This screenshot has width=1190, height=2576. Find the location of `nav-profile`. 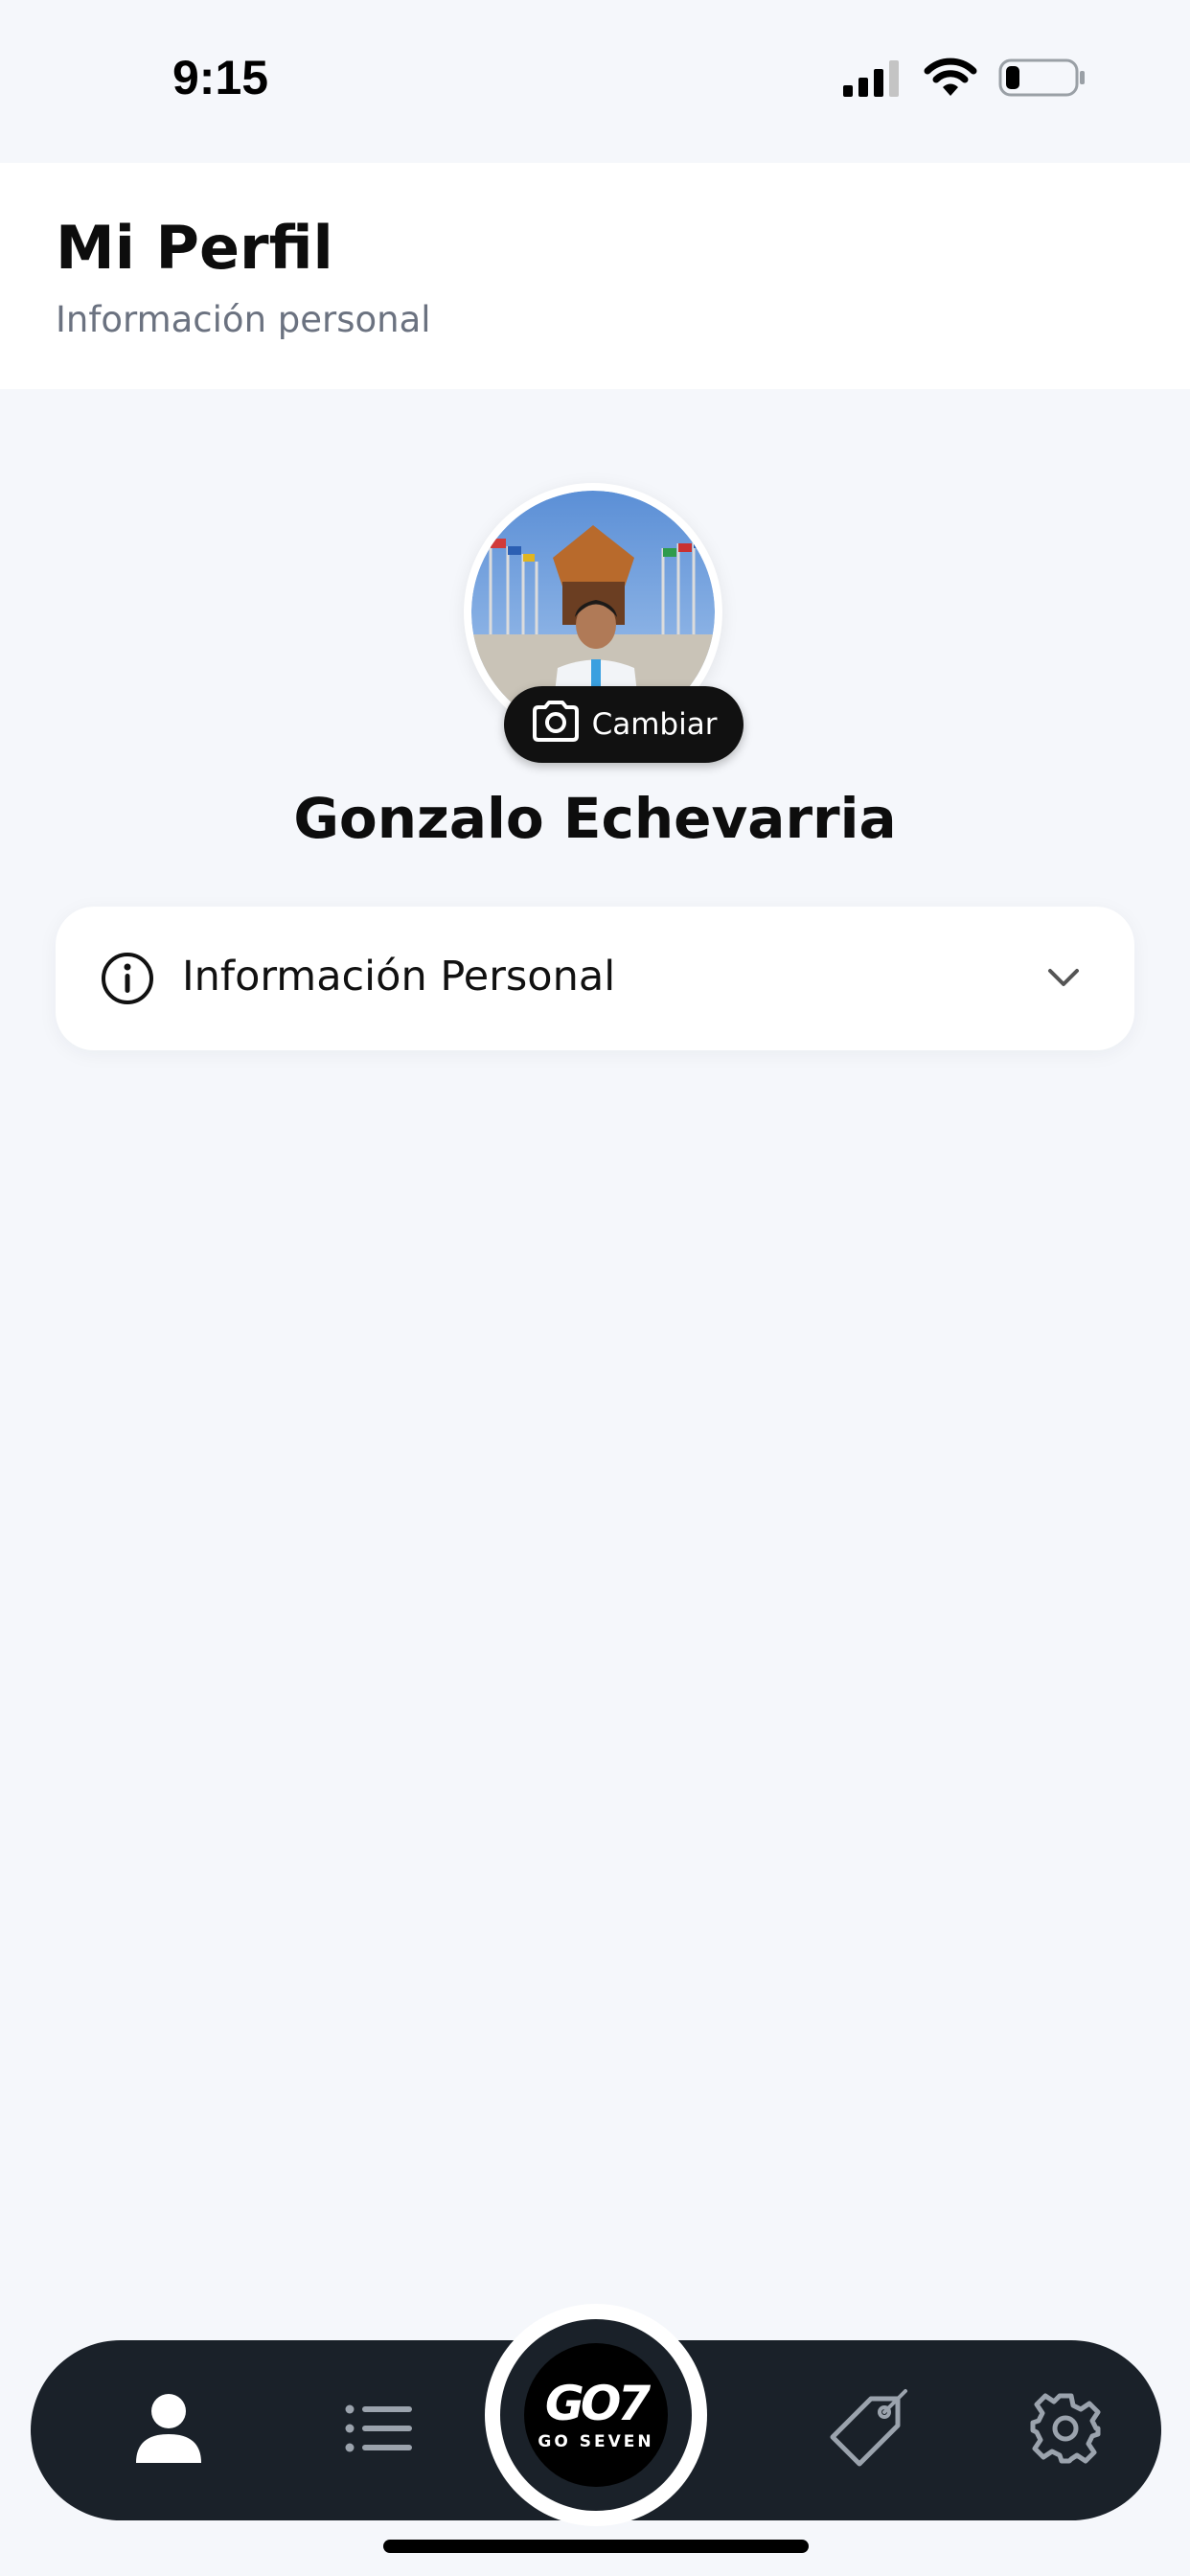

nav-profile is located at coordinates (168, 2430).